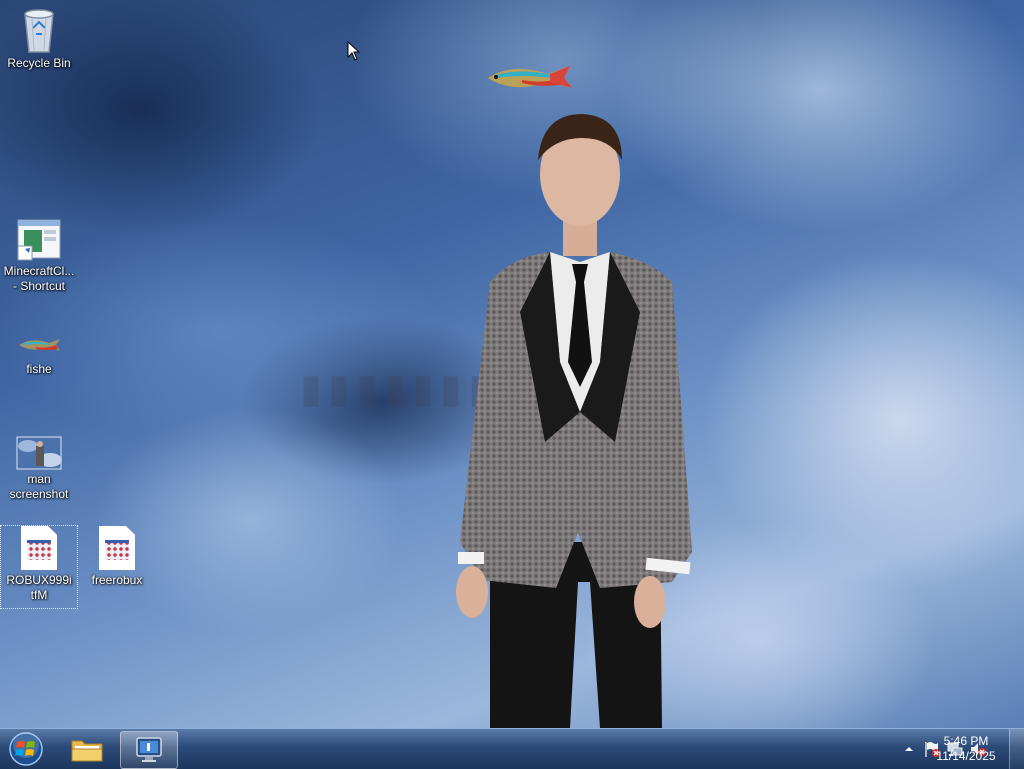 This screenshot has width=1024, height=769. Describe the element at coordinates (39, 587) in the screenshot. I see `desktop-icon-label: ROBUX999itfM` at that location.